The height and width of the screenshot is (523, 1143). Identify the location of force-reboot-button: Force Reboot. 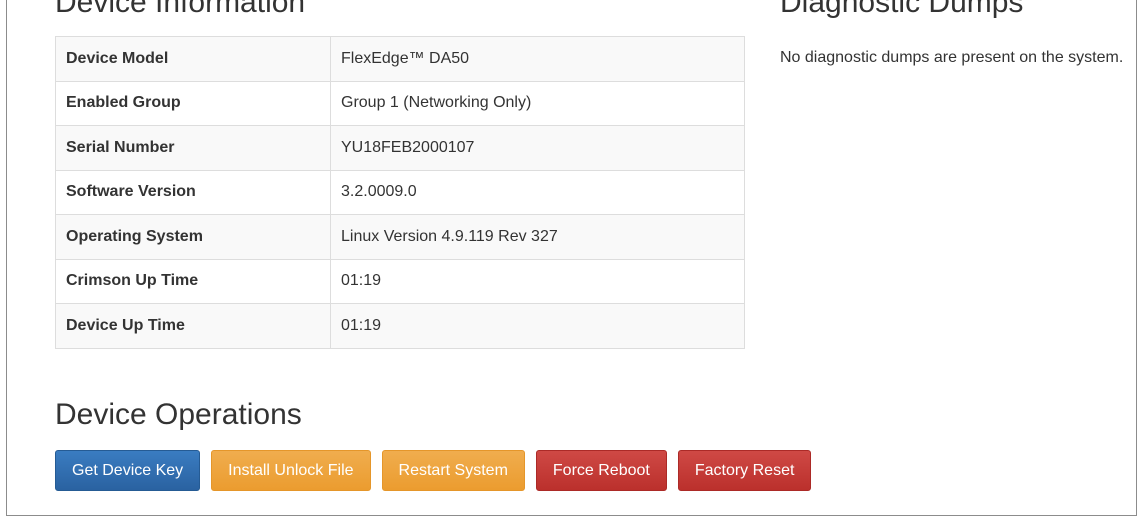
(601, 470).